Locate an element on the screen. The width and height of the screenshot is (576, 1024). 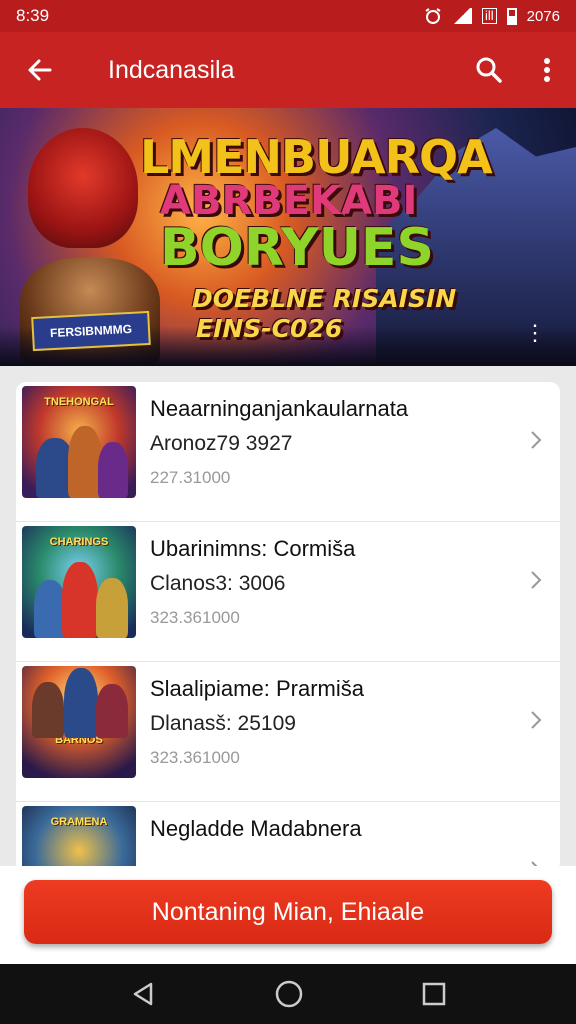
battery-icon is located at coordinates (511, 16).